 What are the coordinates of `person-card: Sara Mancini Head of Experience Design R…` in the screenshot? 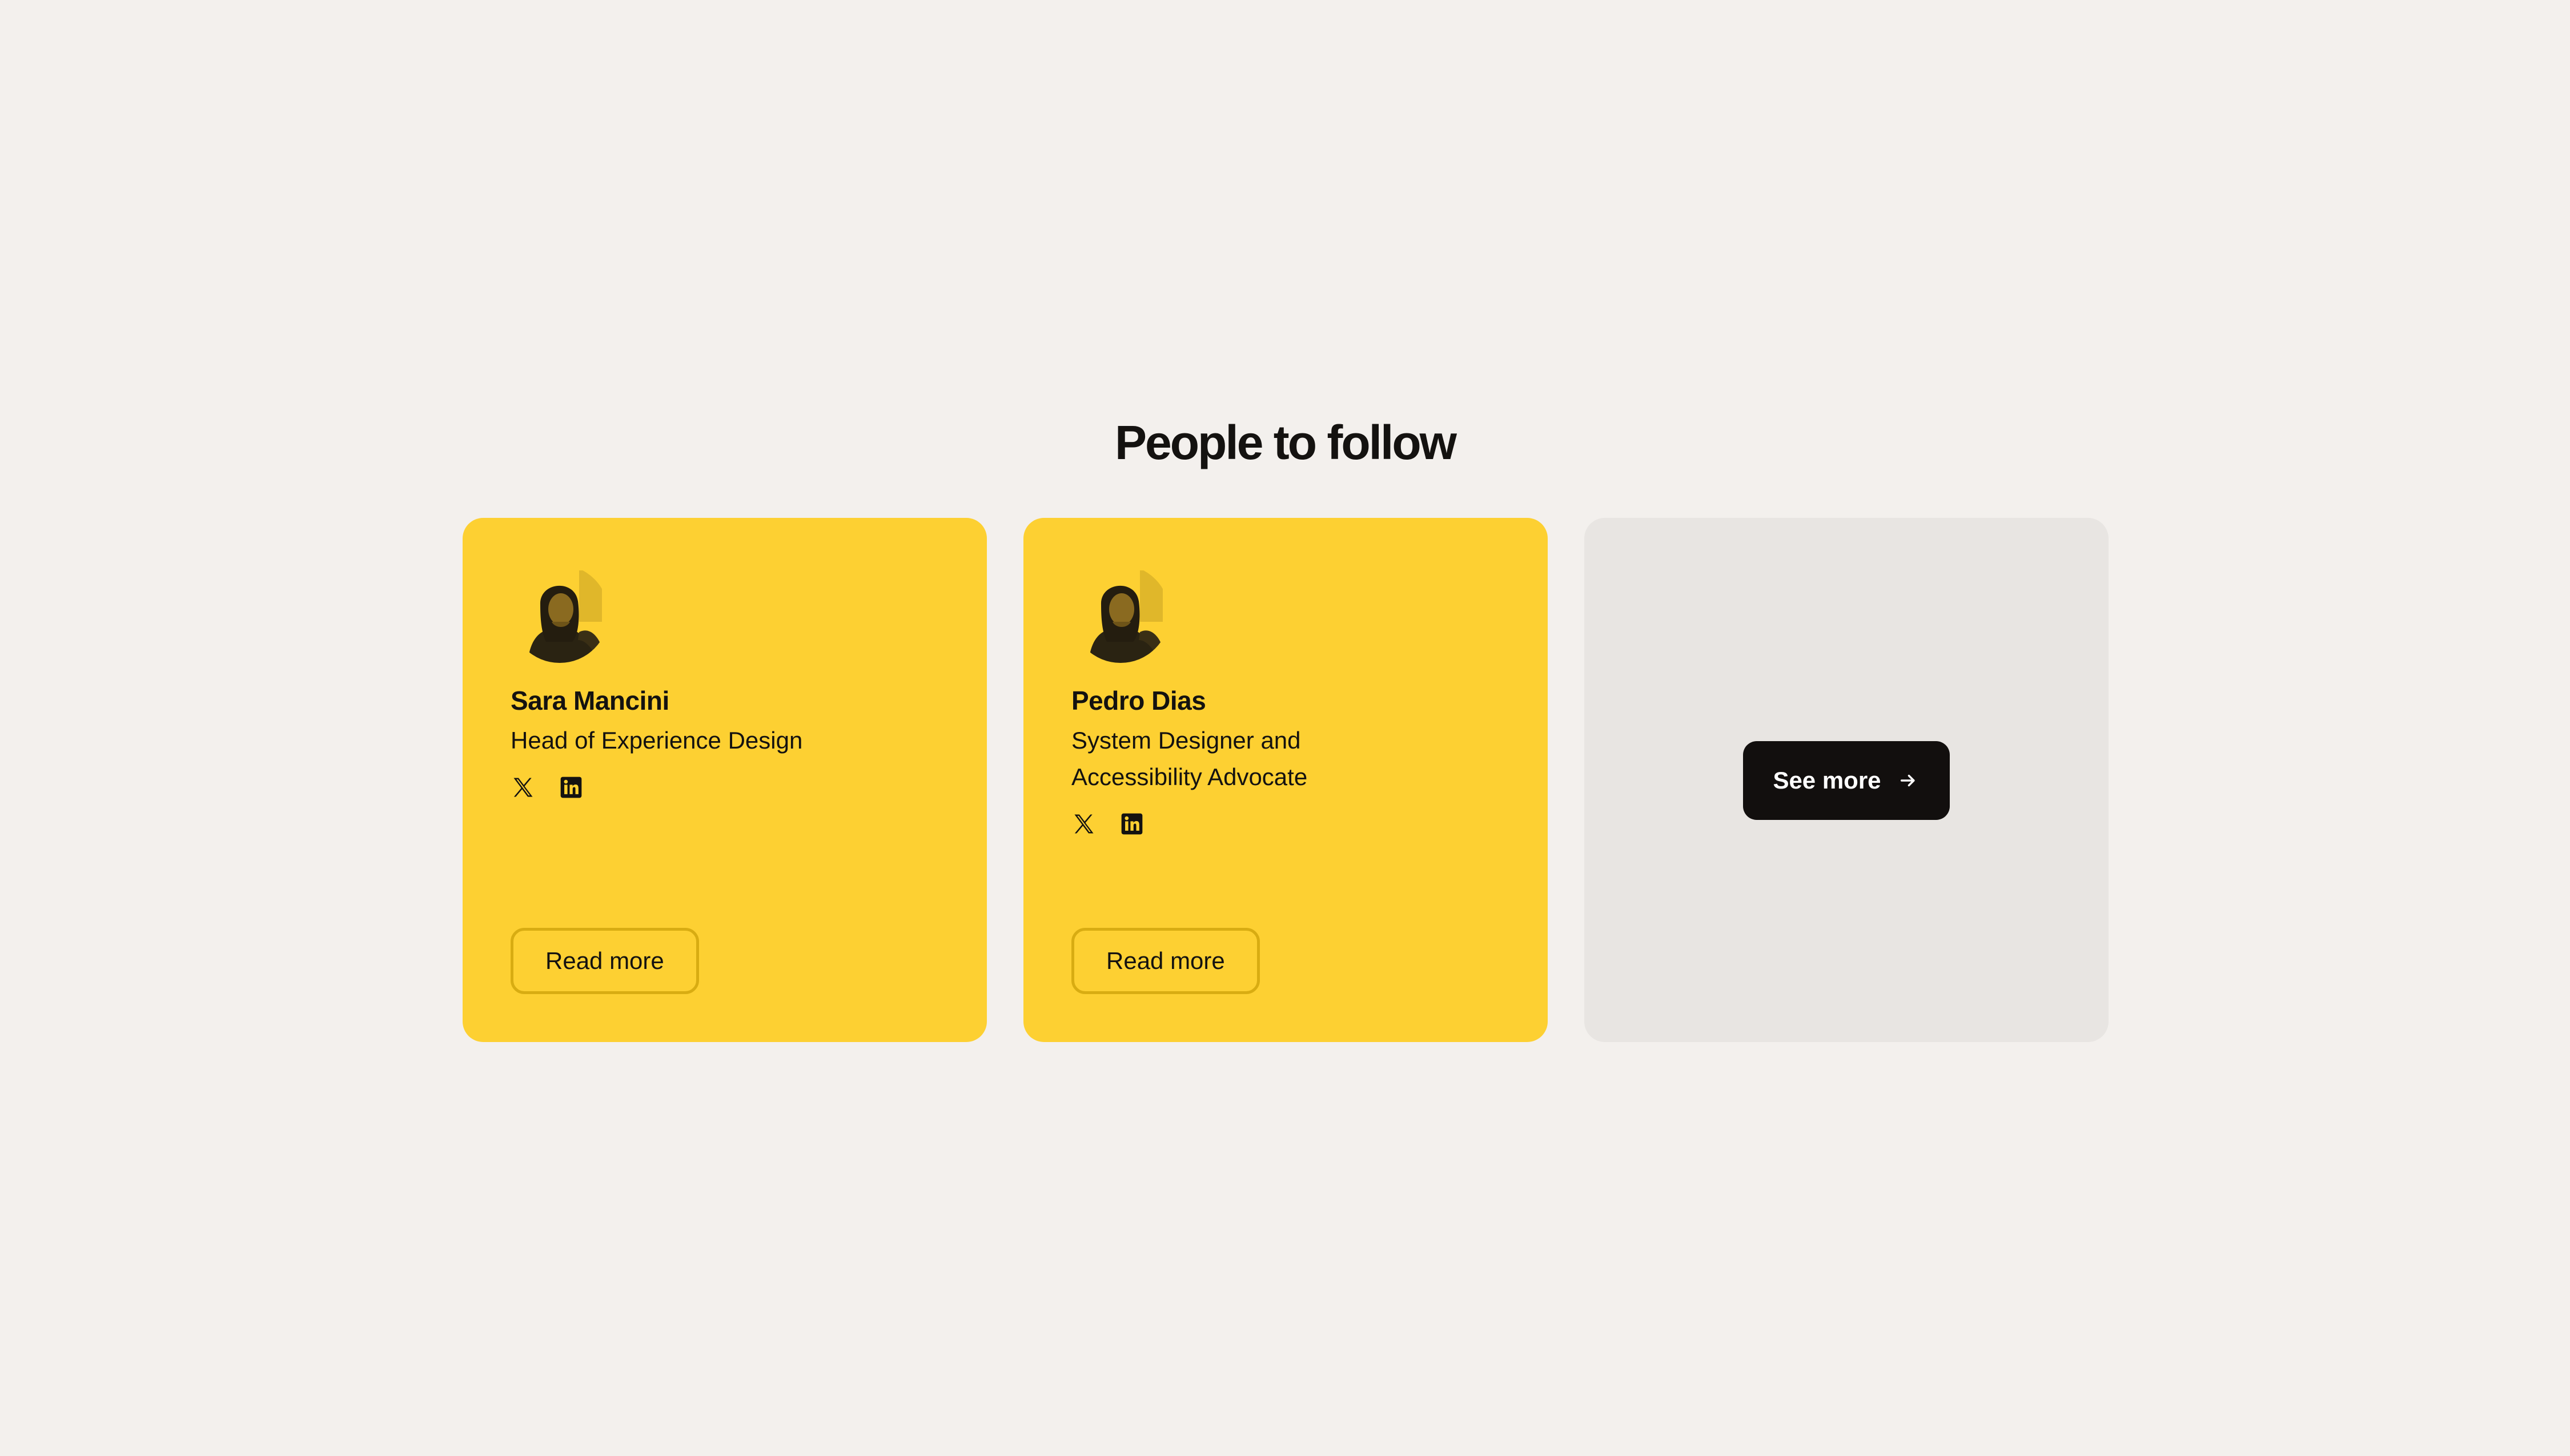 It's located at (725, 780).